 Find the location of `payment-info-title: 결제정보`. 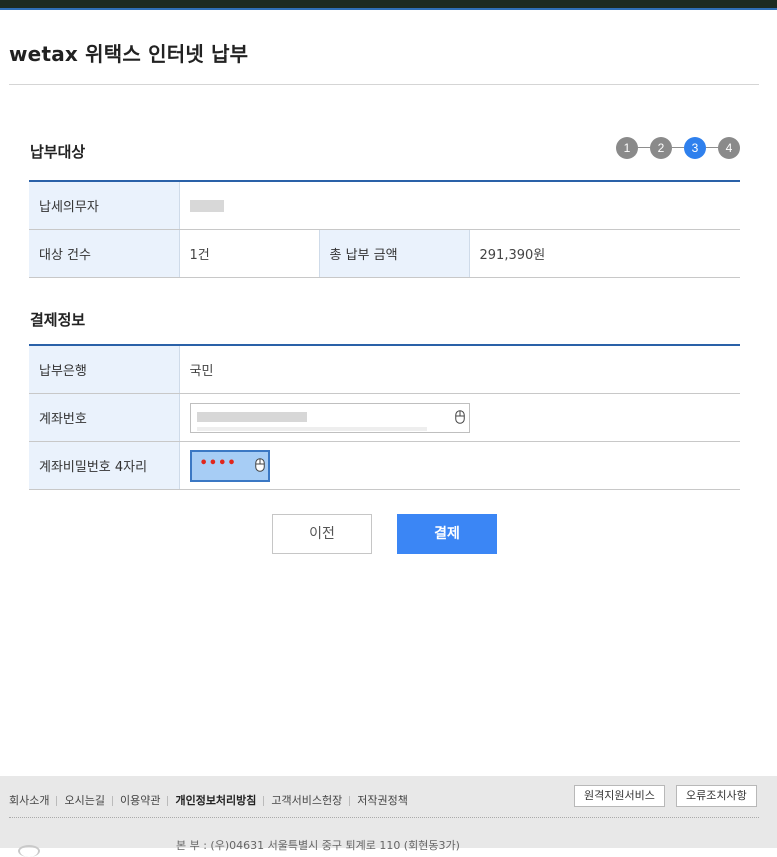

payment-info-title: 결제정보 is located at coordinates (58, 320).